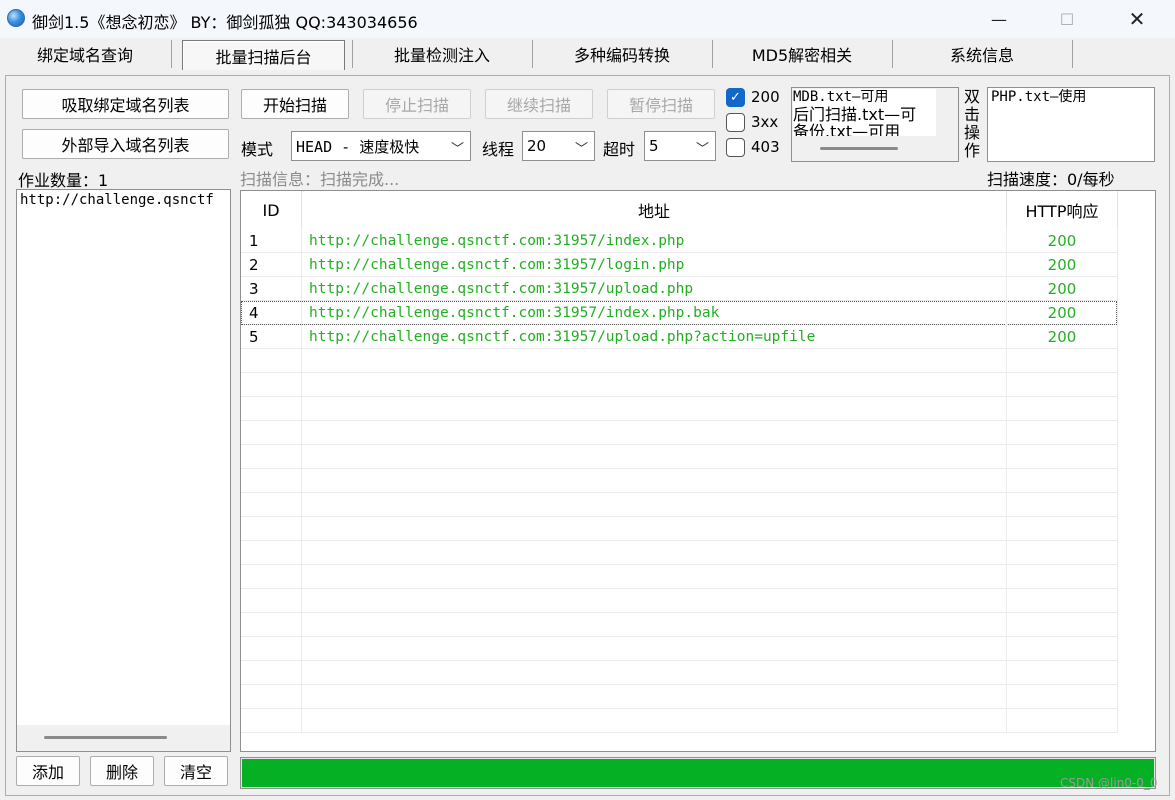  Describe the element at coordinates (765, 147) in the screenshot. I see `status-403-label: 403` at that location.